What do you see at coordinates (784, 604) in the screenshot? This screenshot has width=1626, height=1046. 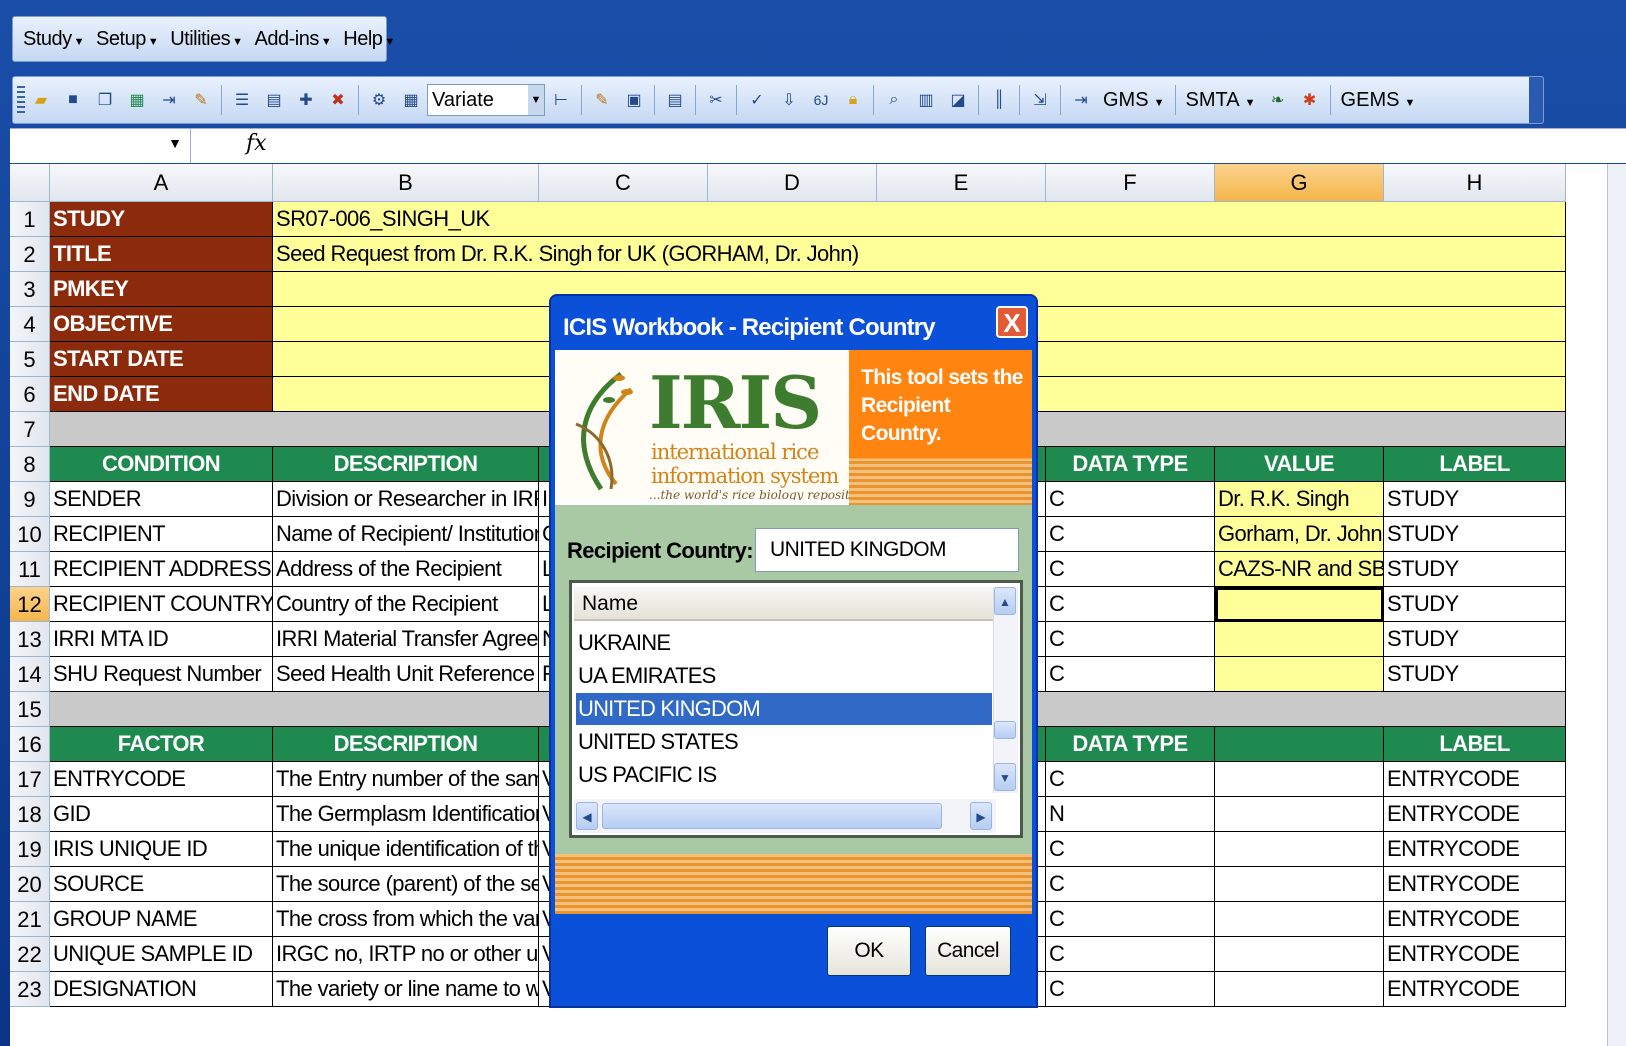 I see `list-header-name: Name` at bounding box center [784, 604].